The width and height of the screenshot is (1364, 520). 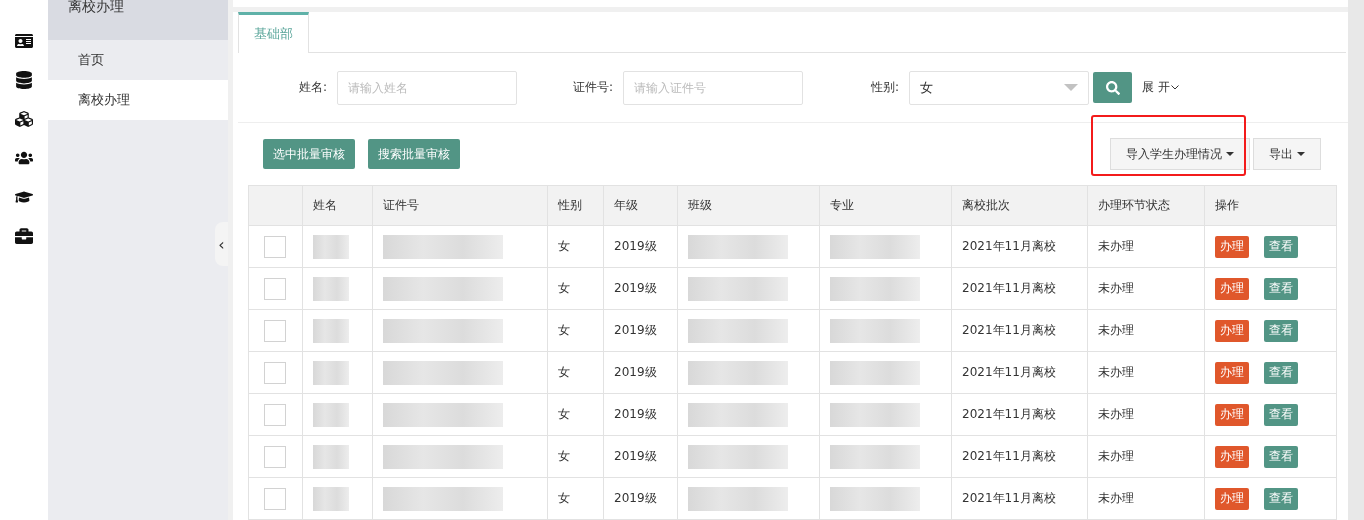 What do you see at coordinates (138, 60) in the screenshot?
I see `sidebar-item: 首页` at bounding box center [138, 60].